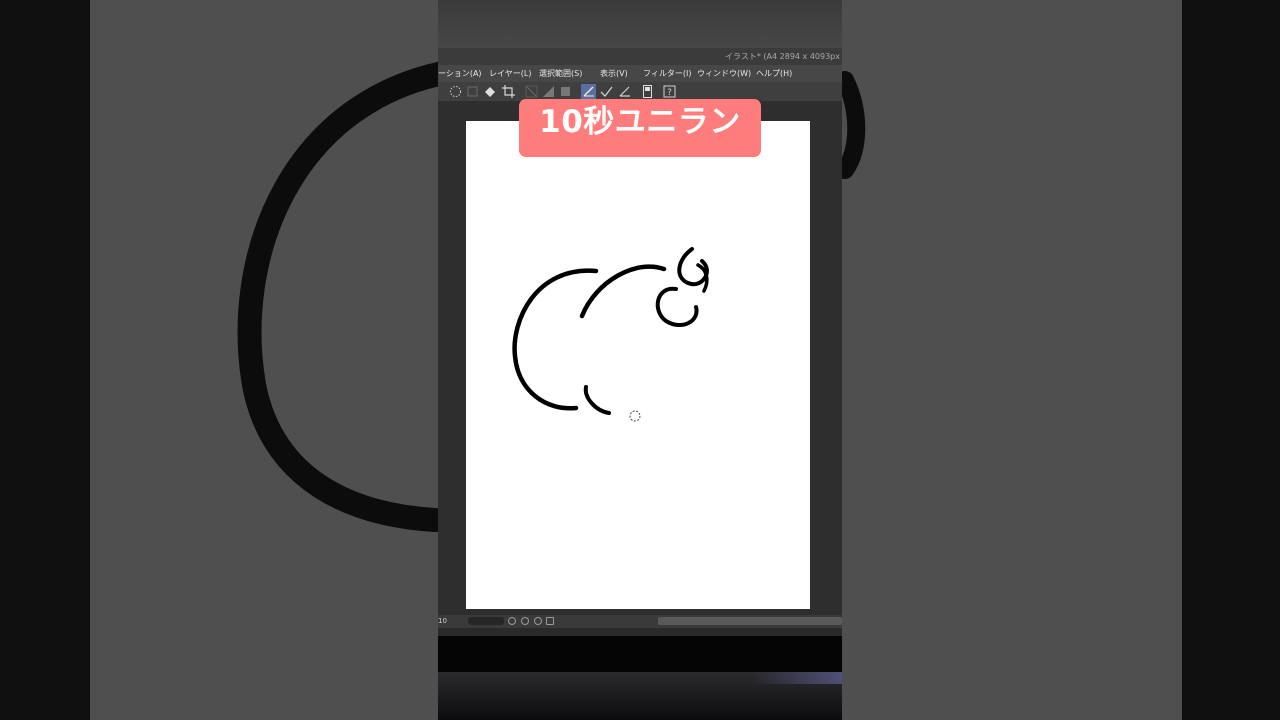  Describe the element at coordinates (555, 339) in the screenshot. I see `stroke-left-arc` at that location.